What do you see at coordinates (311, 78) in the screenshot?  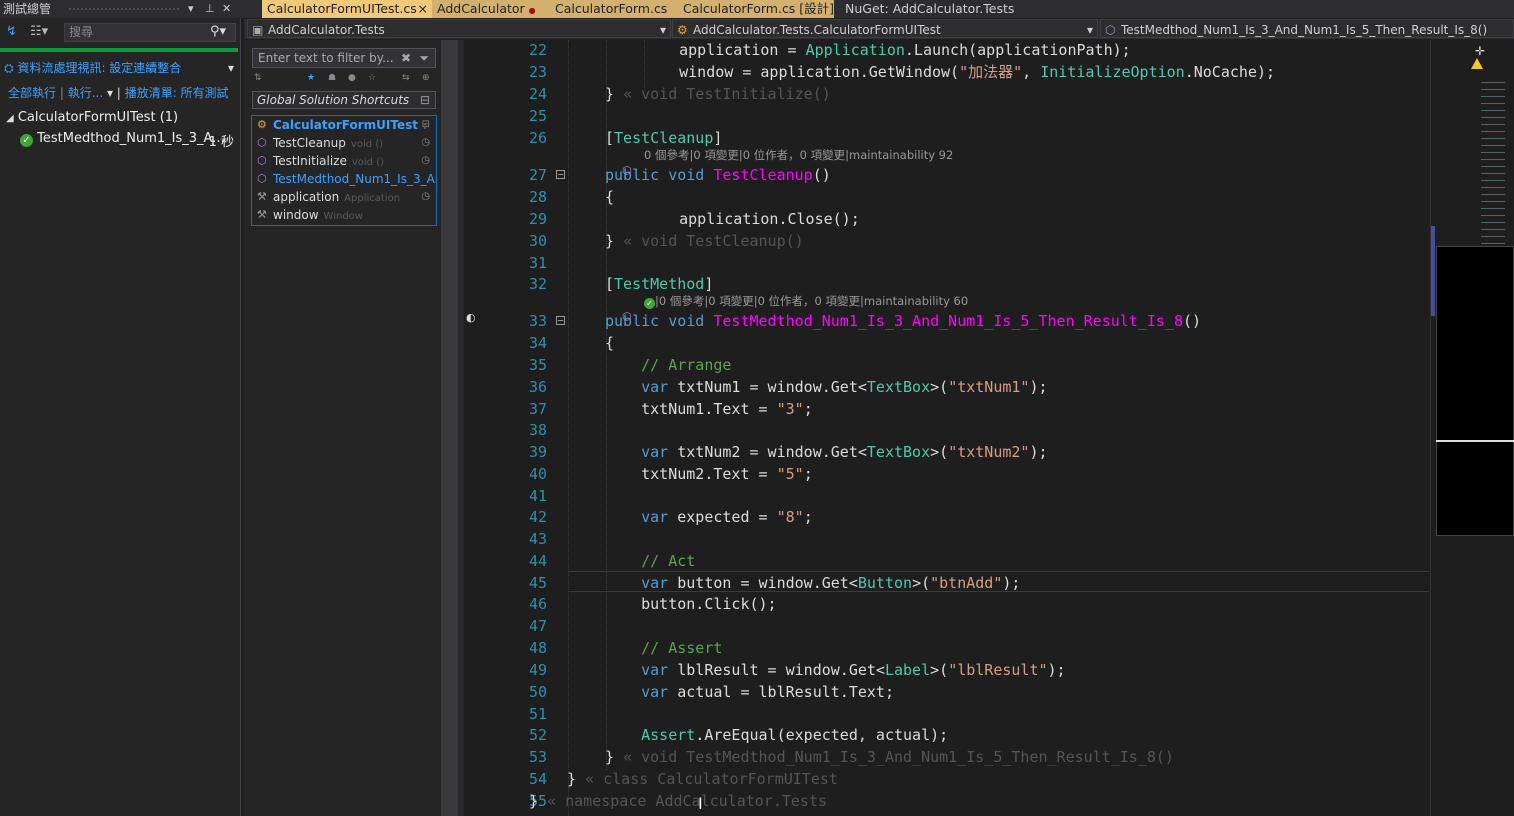 I see `star-icon: ★` at bounding box center [311, 78].